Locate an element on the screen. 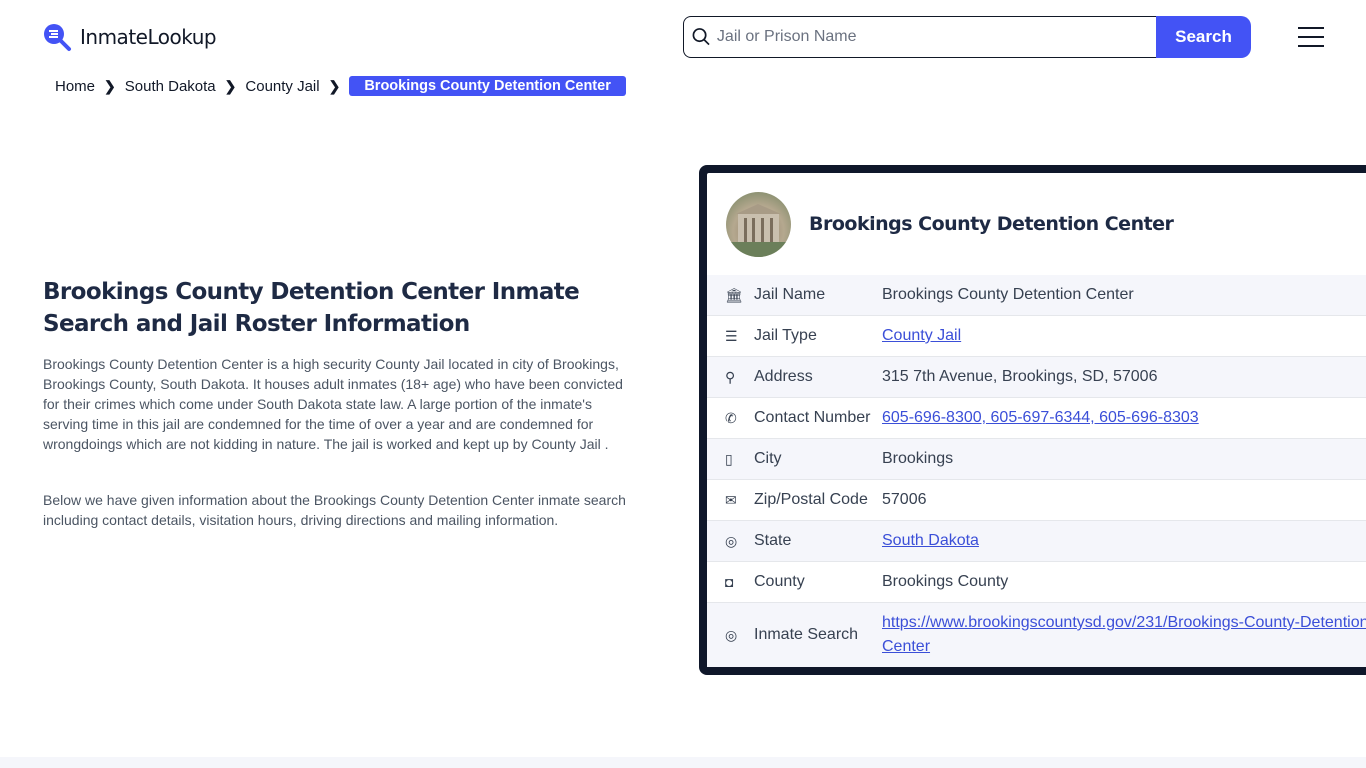 Image resolution: width=1366 pixels, height=768 pixels. magnifier-logo-icon is located at coordinates (57, 37).